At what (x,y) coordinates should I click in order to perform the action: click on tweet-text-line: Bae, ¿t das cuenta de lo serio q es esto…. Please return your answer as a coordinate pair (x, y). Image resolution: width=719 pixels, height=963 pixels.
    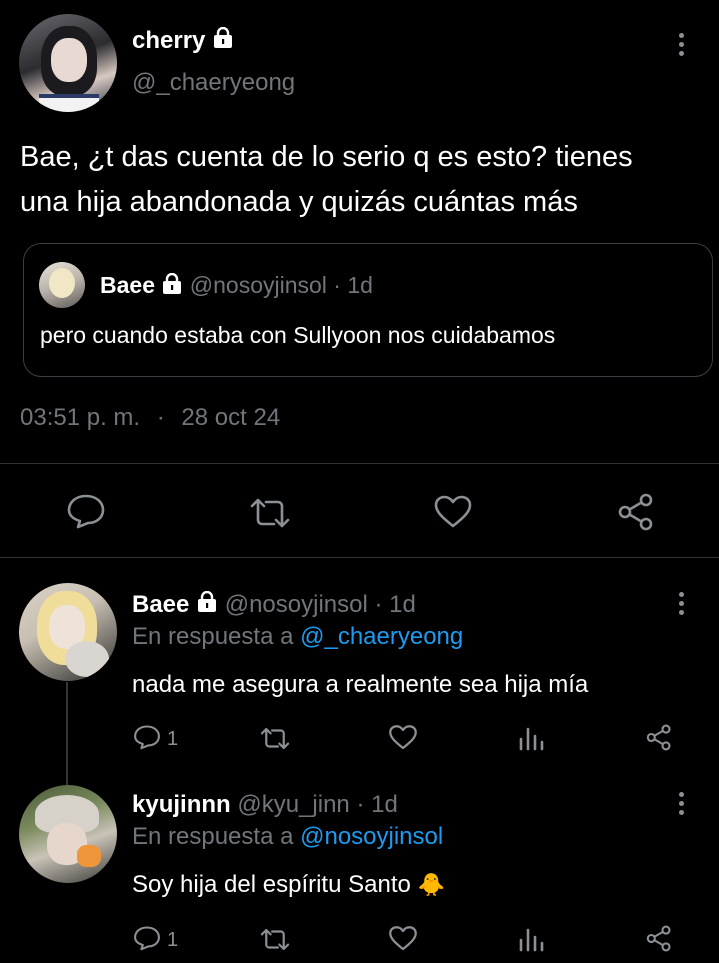
    Looking at the image, I should click on (326, 157).